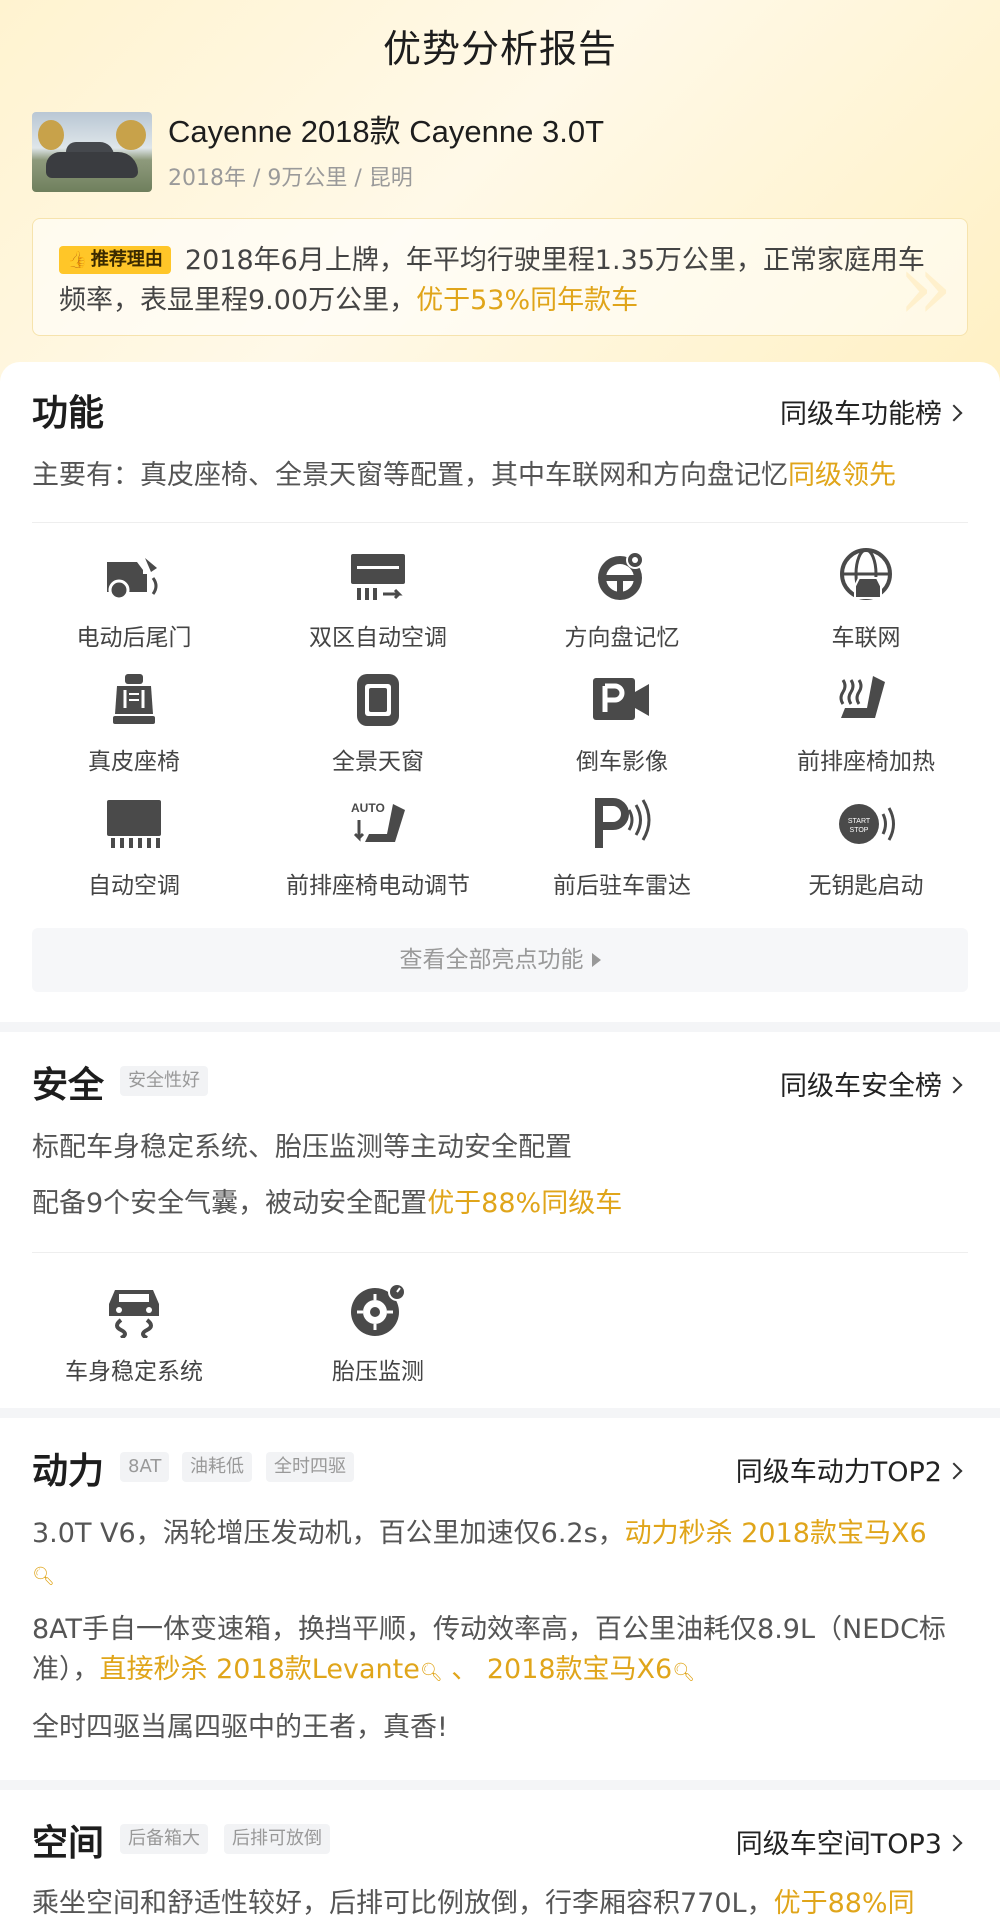  What do you see at coordinates (328, 1533) in the screenshot?
I see `power-p1-text: 3.0T V6，涡轮增压发动机，百公里加速仅6.2s，` at bounding box center [328, 1533].